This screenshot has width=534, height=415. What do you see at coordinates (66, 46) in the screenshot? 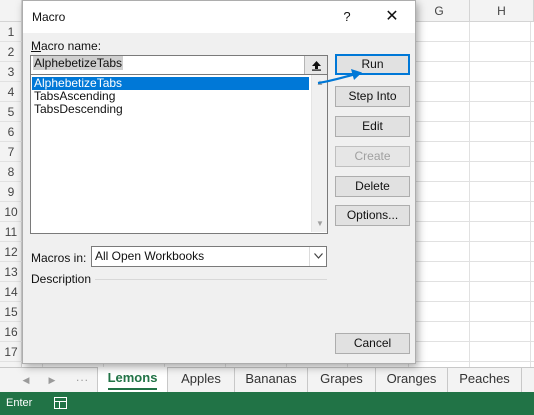
I see `macro-name-label: Macro name:` at bounding box center [66, 46].